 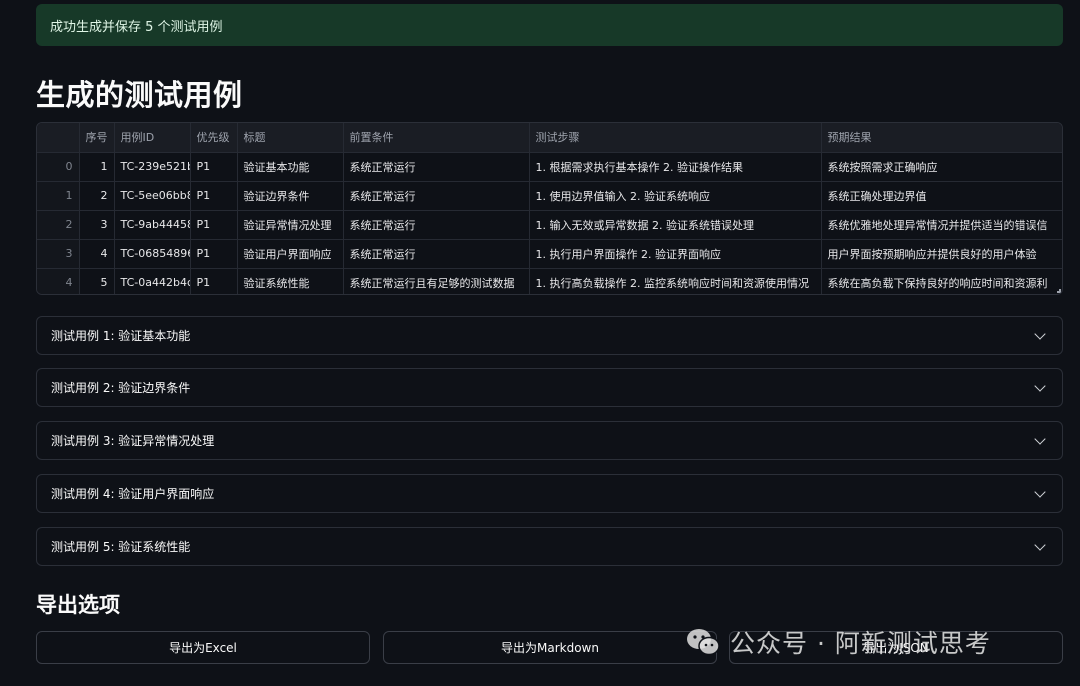 I want to click on table-resize-handle, so click(x=1059, y=291).